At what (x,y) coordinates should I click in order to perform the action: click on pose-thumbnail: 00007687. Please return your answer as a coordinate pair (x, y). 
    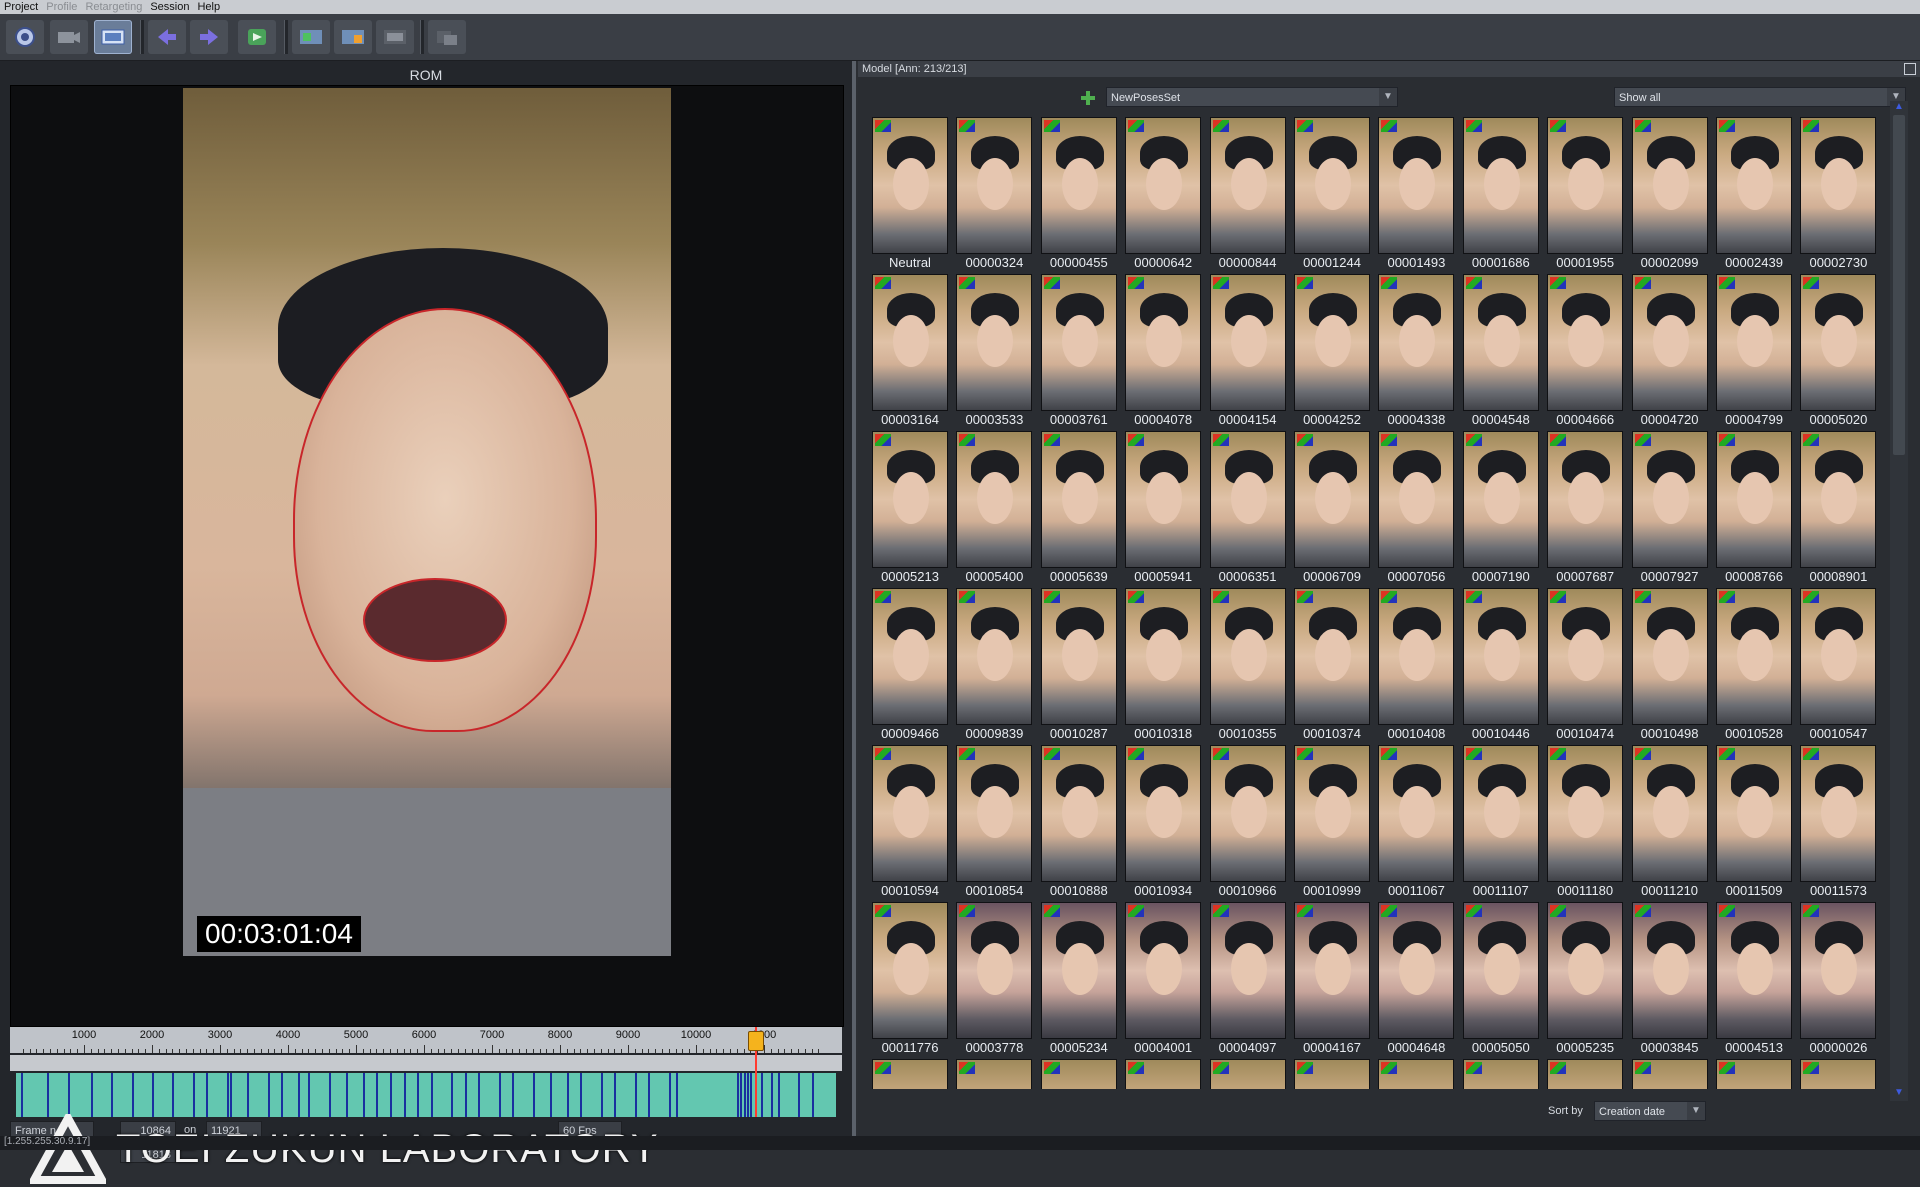
    Looking at the image, I should click on (1585, 508).